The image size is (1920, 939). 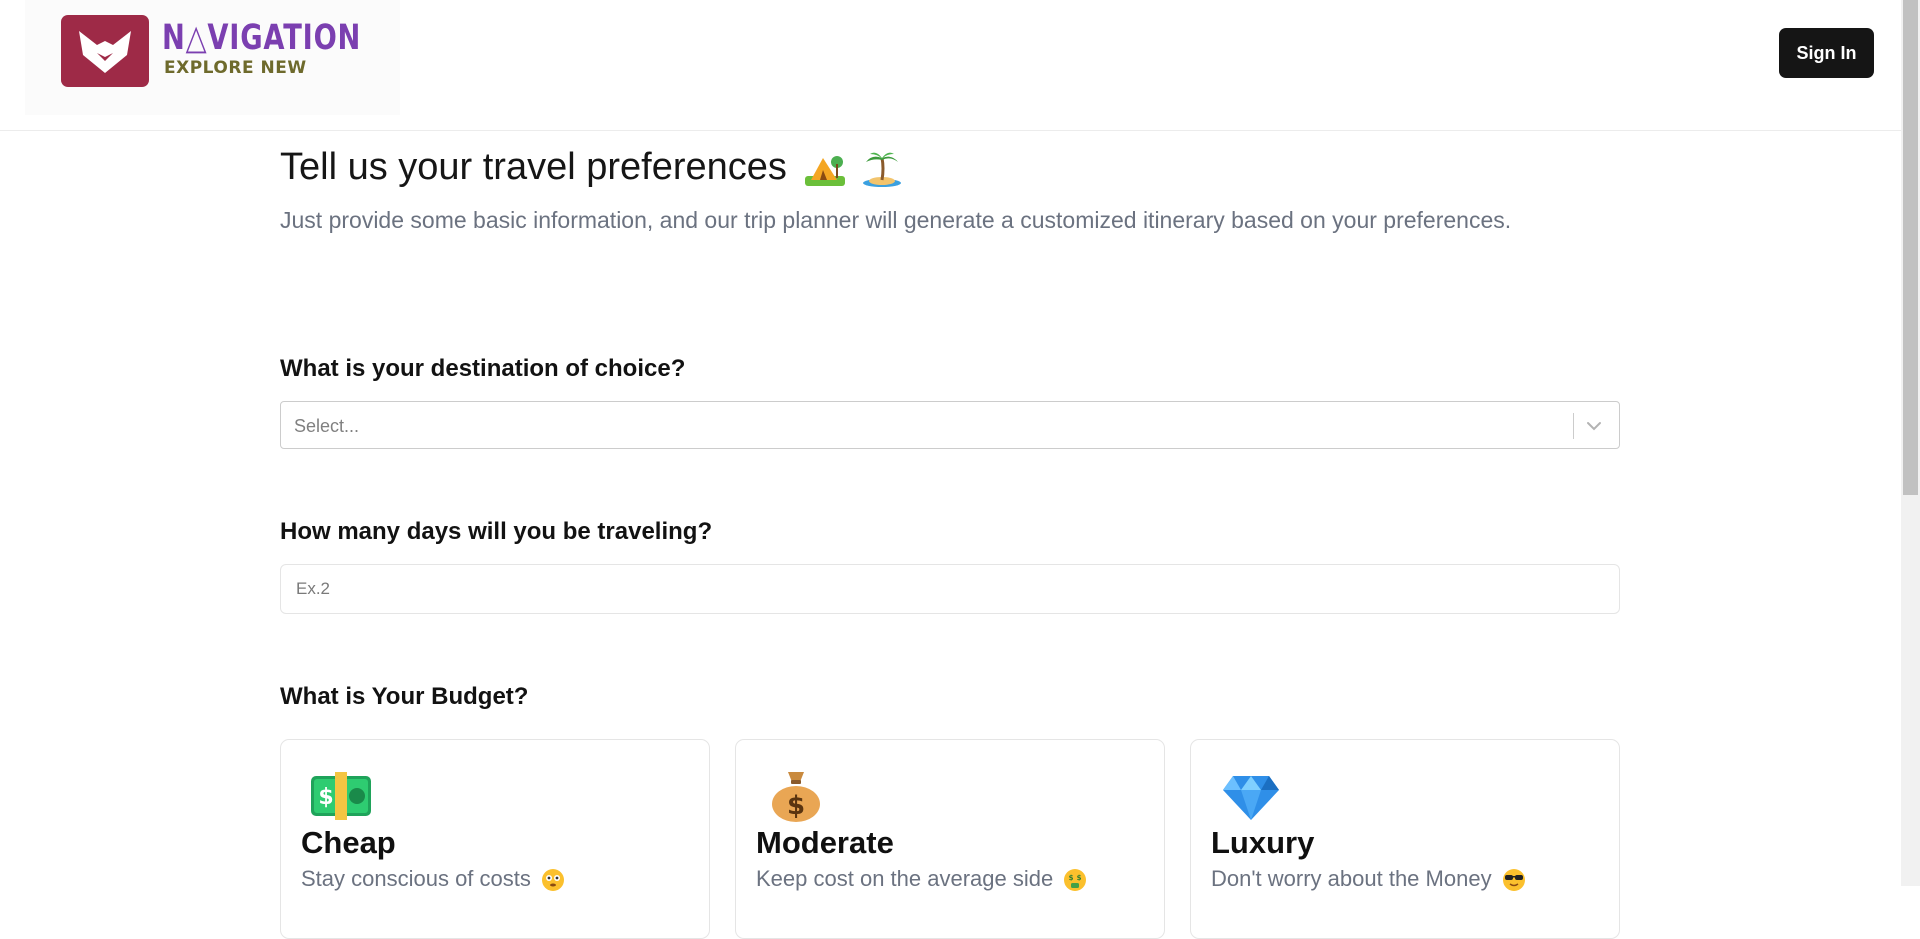 What do you see at coordinates (825, 170) in the screenshot?
I see `camping-icon` at bounding box center [825, 170].